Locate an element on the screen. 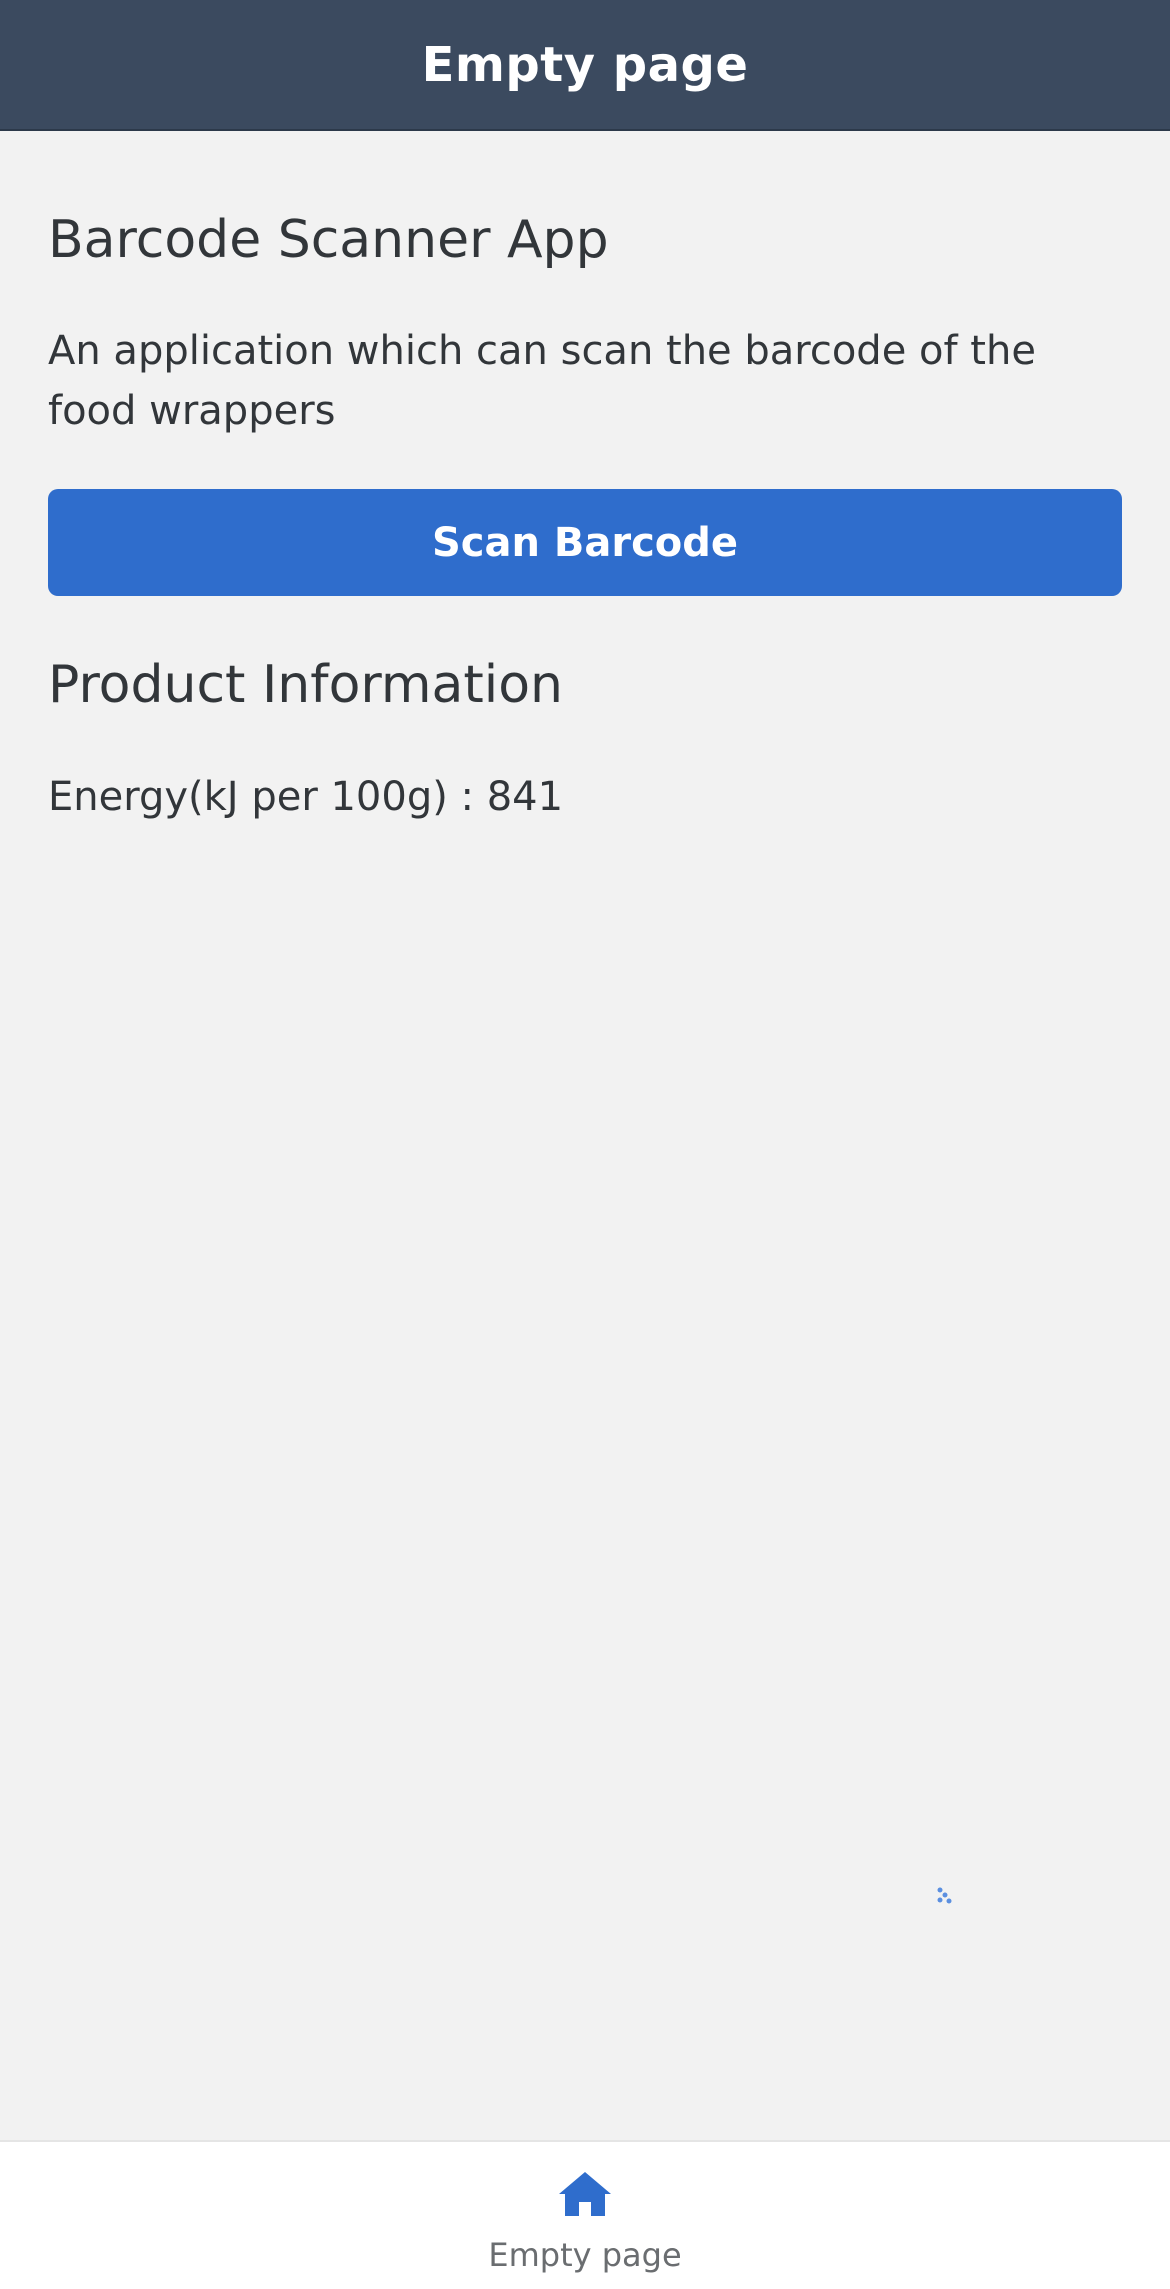  energy-info-text: Energy(kJ per 100g) : 841 is located at coordinates (306, 796).